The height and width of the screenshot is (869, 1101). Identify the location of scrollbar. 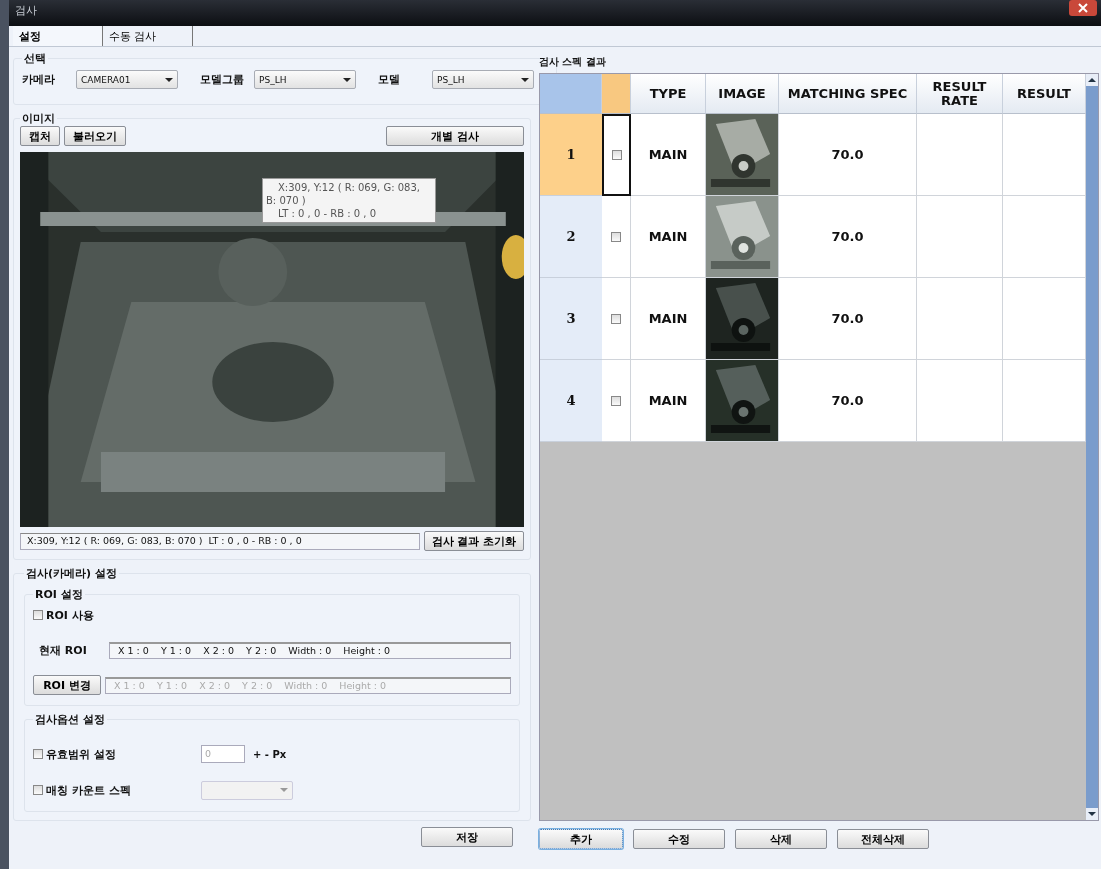
(1092, 447).